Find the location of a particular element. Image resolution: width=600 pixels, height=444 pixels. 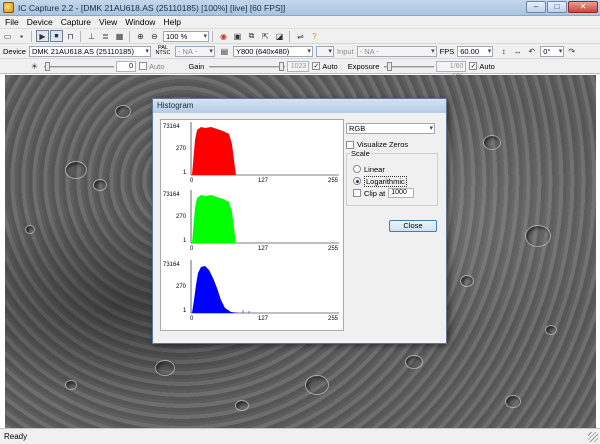

channel-select: RGB is located at coordinates (390, 128).